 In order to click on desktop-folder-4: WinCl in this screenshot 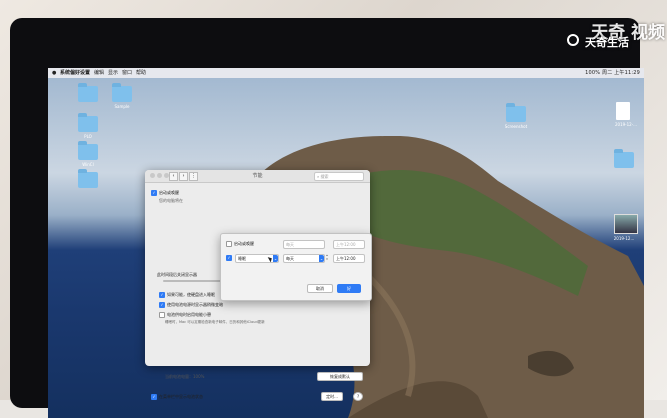, I will do `click(90, 154)`.